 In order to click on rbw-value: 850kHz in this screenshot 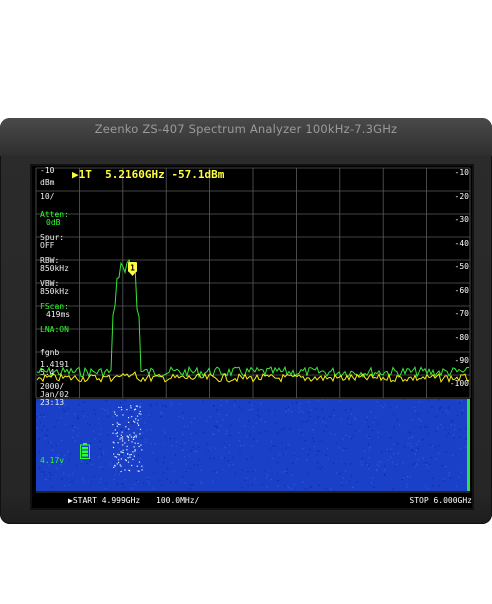, I will do `click(54, 268)`.